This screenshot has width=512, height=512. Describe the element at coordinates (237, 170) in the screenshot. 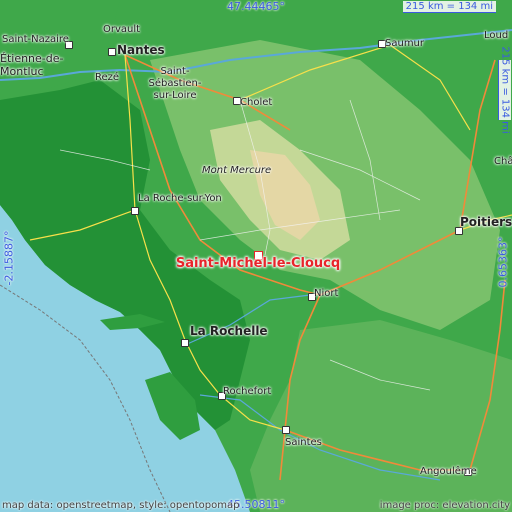

I see `place-label: Mont Mercure` at that location.